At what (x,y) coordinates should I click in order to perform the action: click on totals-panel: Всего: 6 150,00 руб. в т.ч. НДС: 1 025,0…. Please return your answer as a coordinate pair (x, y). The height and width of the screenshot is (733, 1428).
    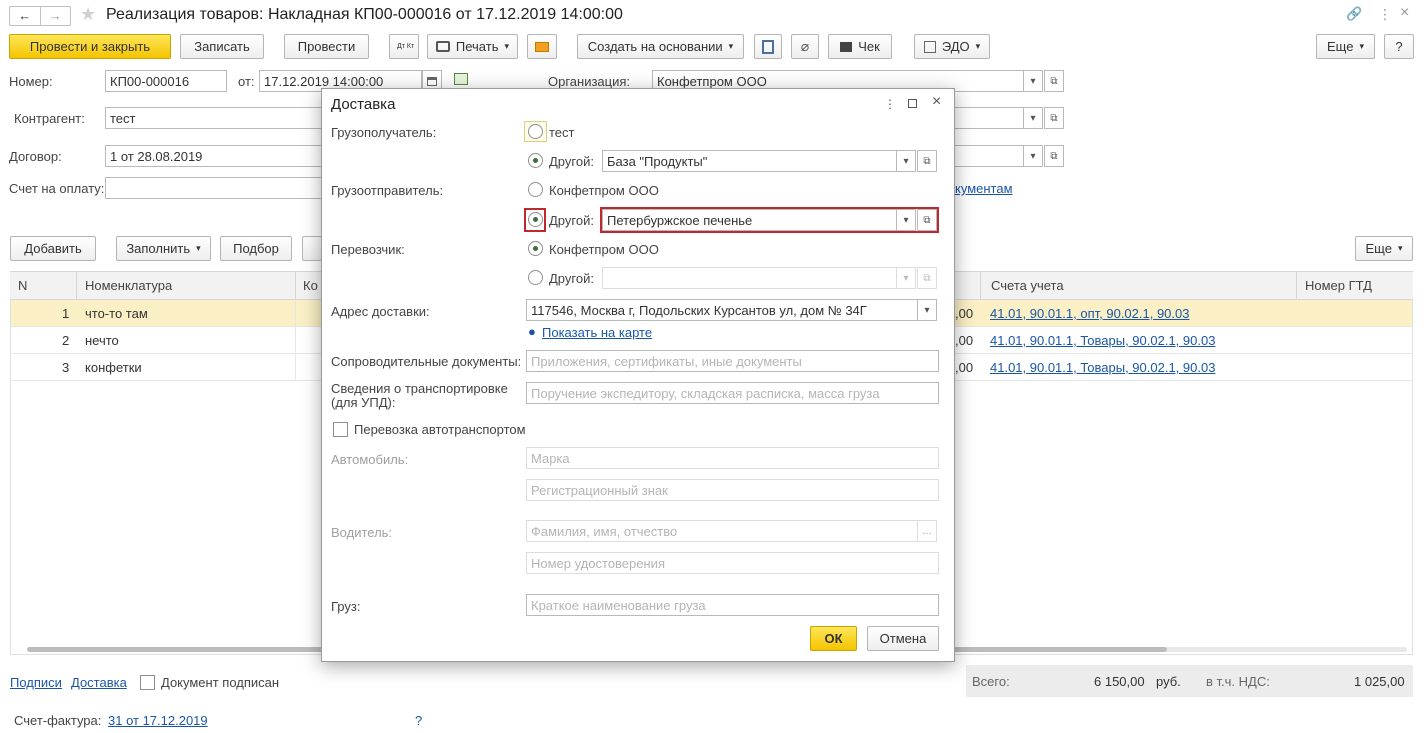
    Looking at the image, I should click on (1189, 681).